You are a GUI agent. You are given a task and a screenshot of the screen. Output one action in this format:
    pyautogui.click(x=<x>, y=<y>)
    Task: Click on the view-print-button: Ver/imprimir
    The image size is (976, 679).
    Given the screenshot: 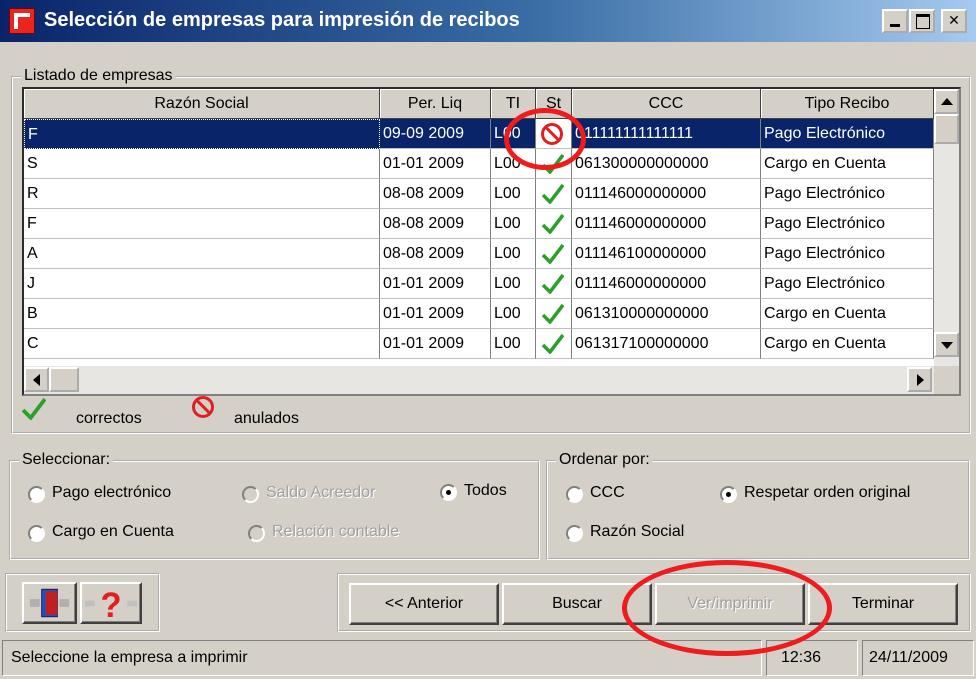 What is the action you would take?
    pyautogui.click(x=730, y=604)
    